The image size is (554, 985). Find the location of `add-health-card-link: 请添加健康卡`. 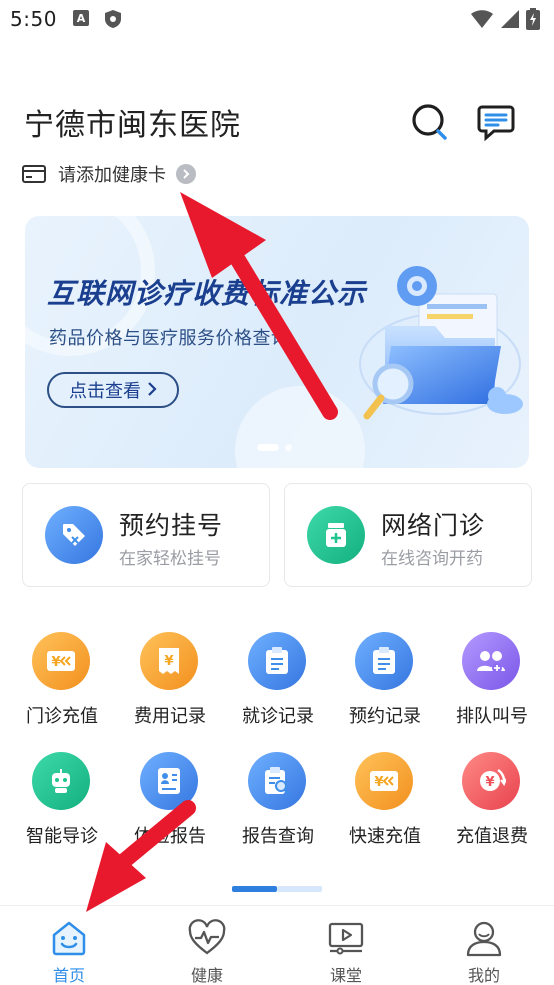

add-health-card-link: 请添加健康卡 is located at coordinates (109, 174).